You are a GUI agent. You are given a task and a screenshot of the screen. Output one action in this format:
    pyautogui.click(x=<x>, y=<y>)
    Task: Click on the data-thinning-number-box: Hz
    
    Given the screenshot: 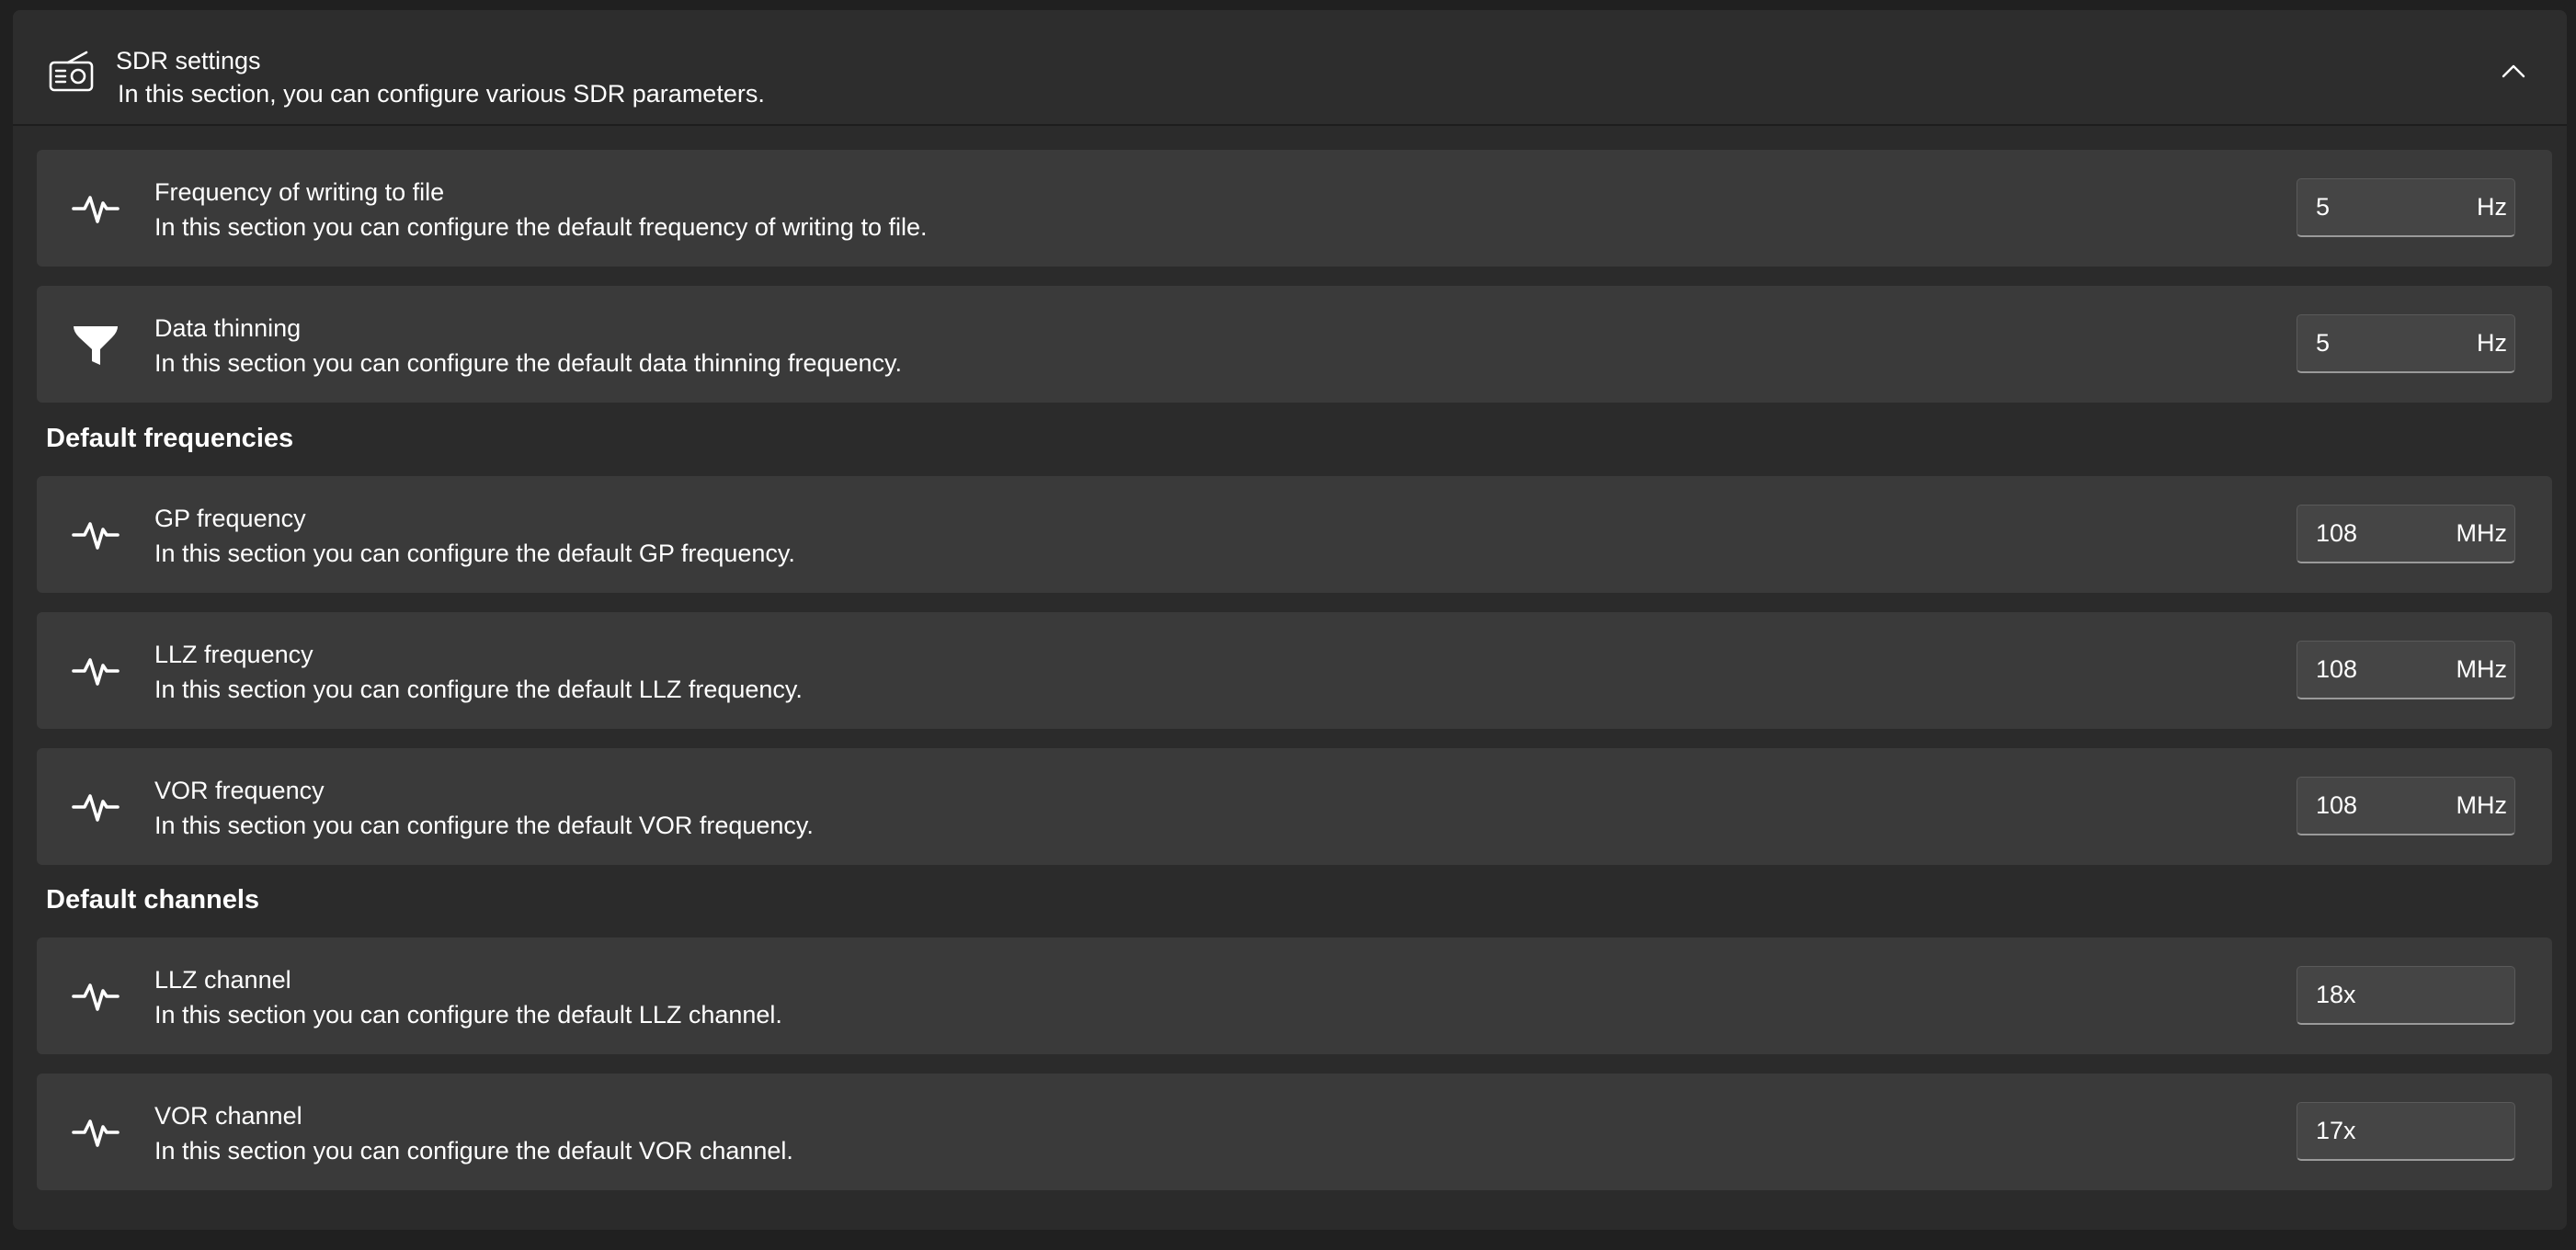 What is the action you would take?
    pyautogui.click(x=2406, y=343)
    